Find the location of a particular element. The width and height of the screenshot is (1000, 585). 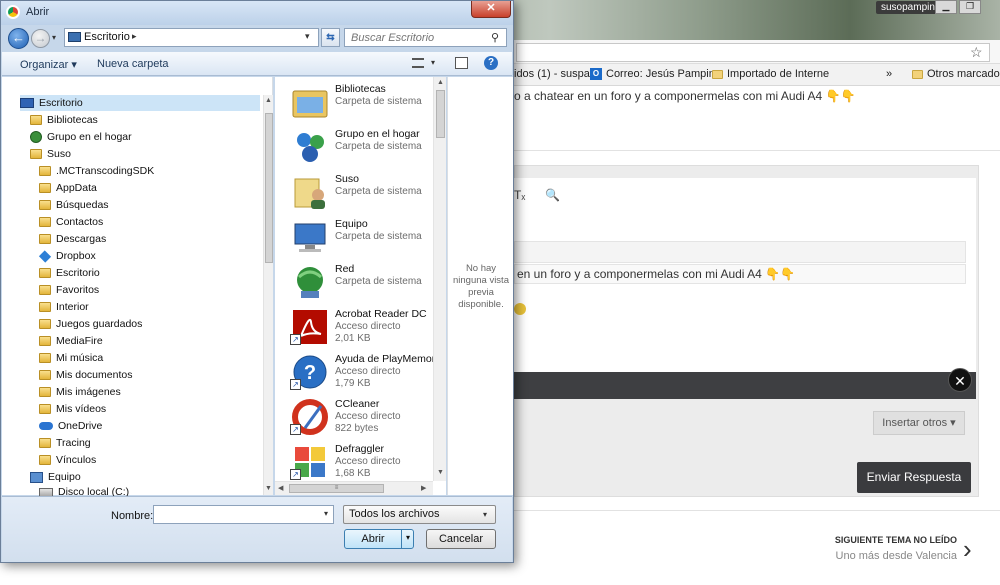

new-folder-button: Nueva carpeta is located at coordinates (133, 64).